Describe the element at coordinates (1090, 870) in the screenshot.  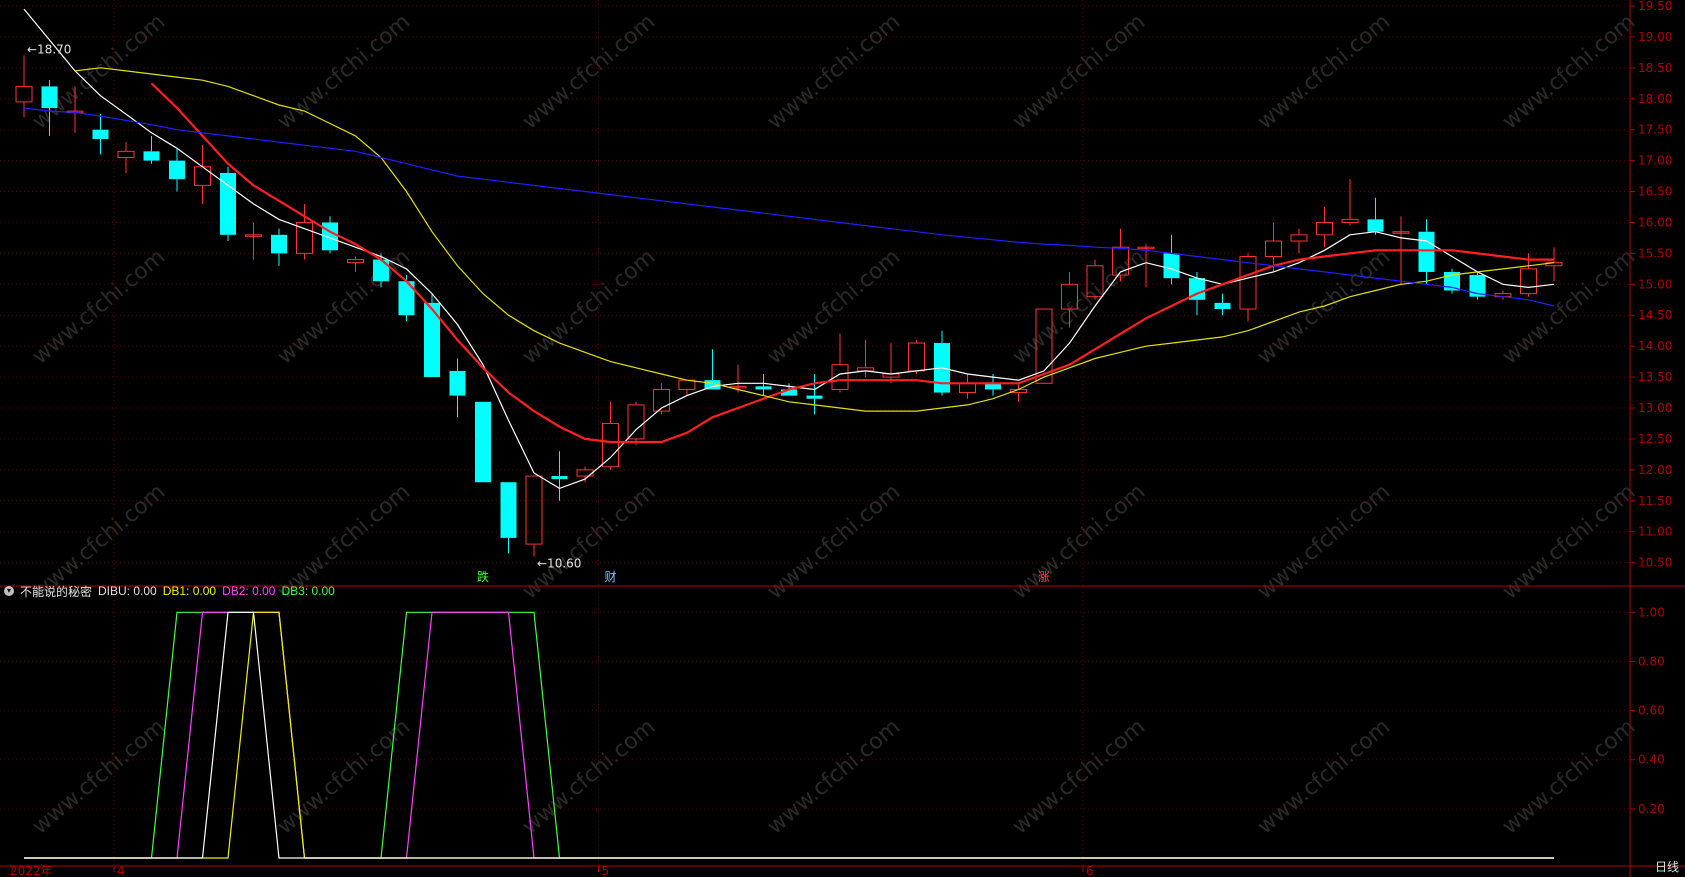
I see `x-tick-label: 6` at that location.